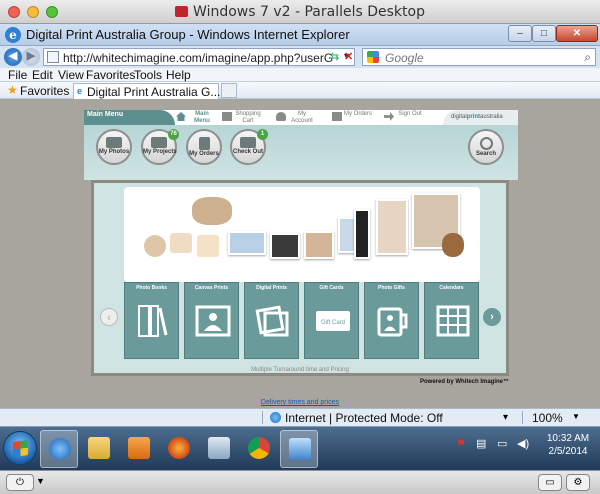  I want to click on firefox-icon, so click(179, 448).